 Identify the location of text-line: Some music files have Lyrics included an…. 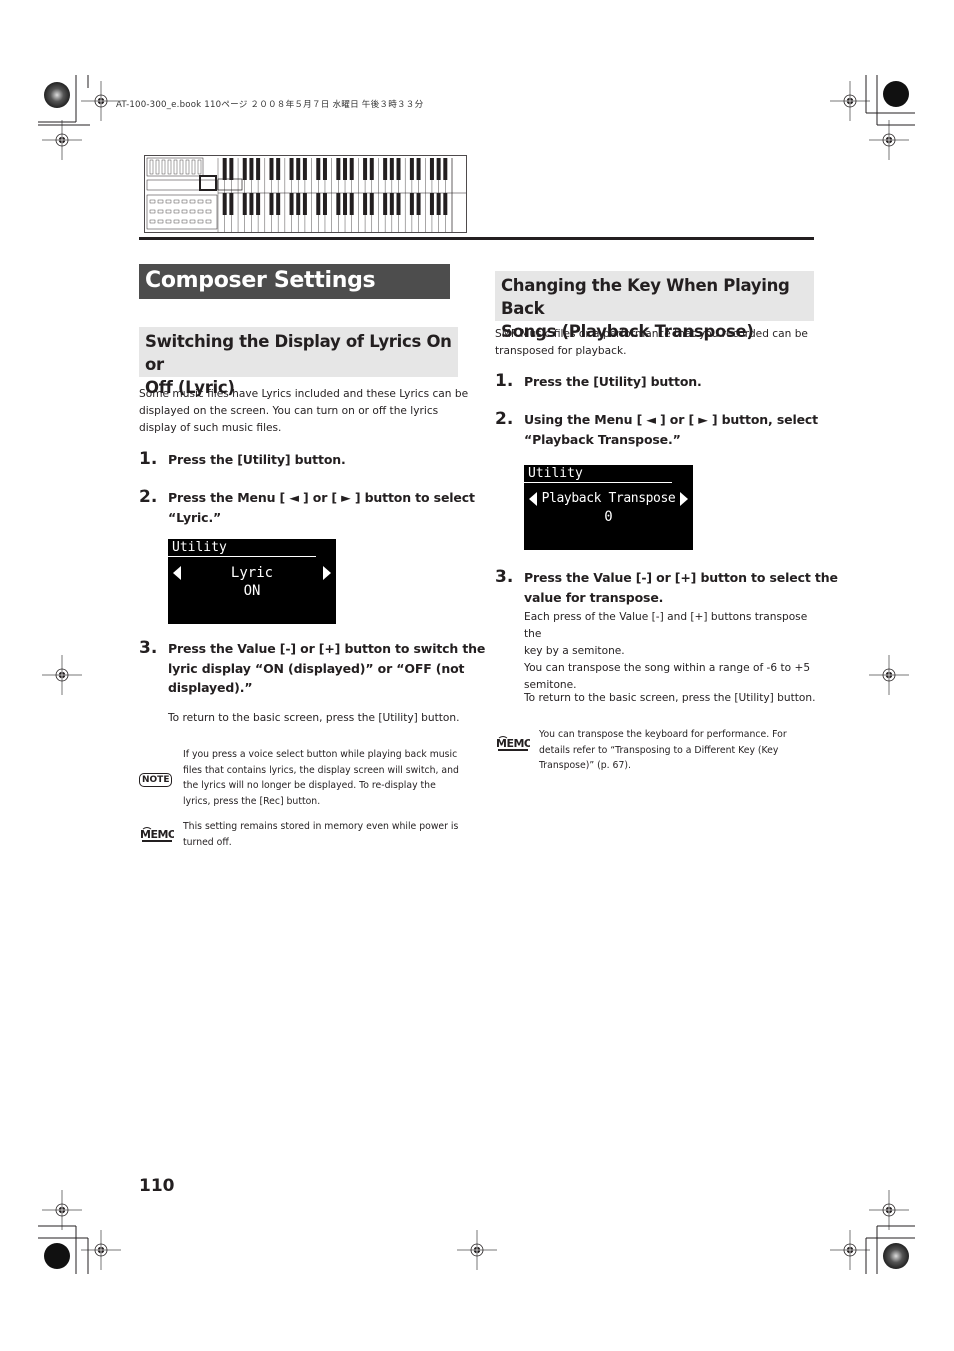
(304, 394).